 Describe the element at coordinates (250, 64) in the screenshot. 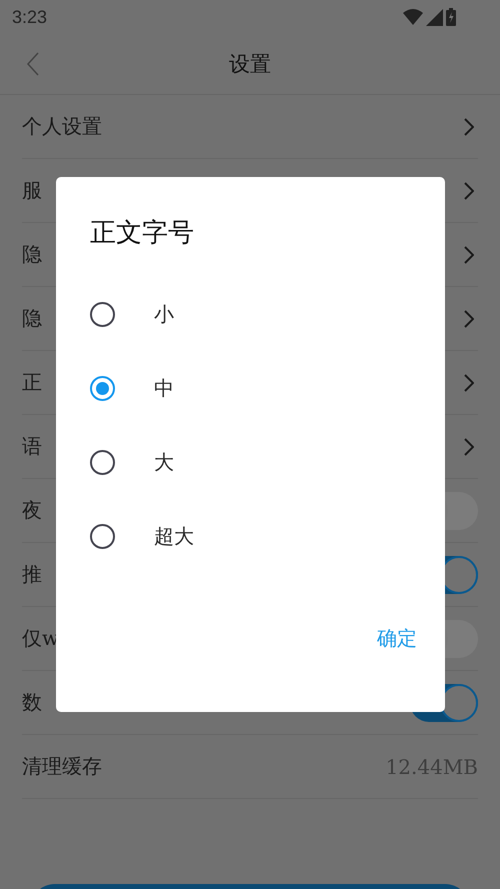

I see `page-title: 设置` at that location.